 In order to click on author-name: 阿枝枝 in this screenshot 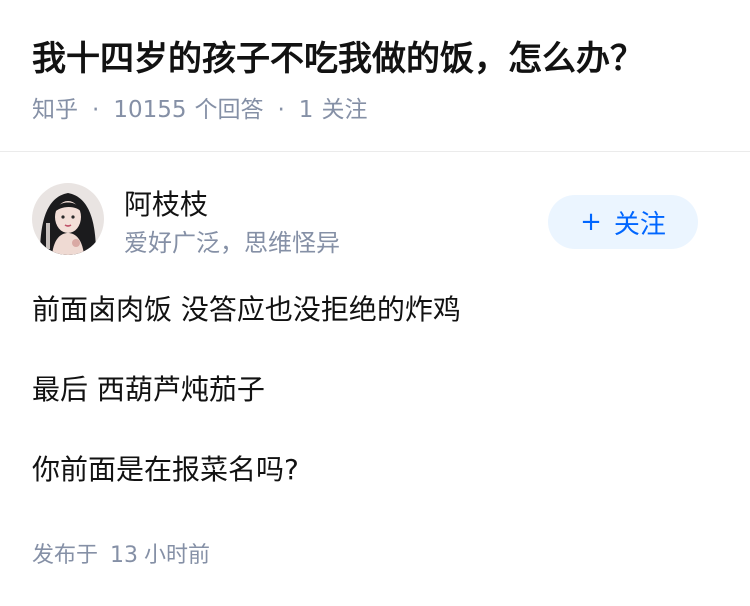, I will do `click(166, 205)`.